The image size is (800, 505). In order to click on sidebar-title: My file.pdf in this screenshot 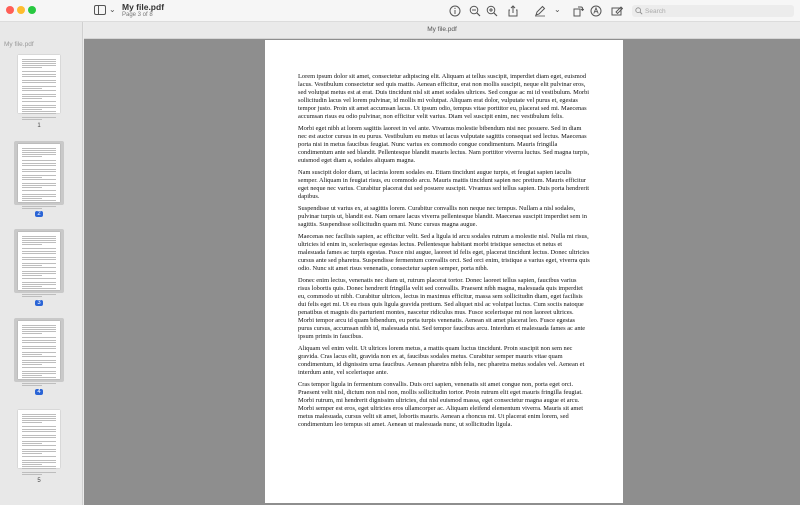, I will do `click(19, 44)`.